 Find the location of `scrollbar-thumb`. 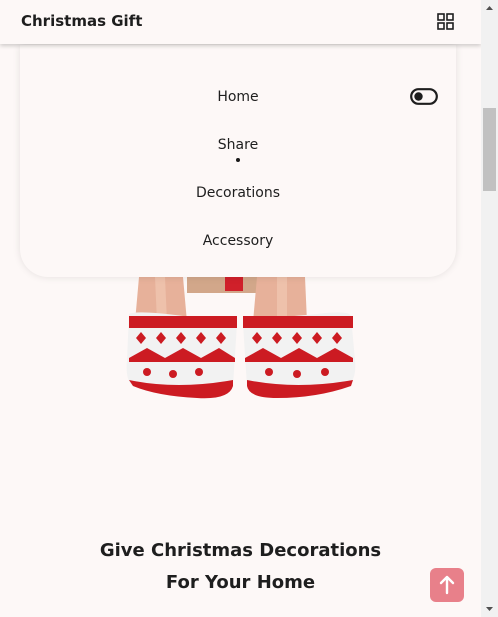

scrollbar-thumb is located at coordinates (489, 149).